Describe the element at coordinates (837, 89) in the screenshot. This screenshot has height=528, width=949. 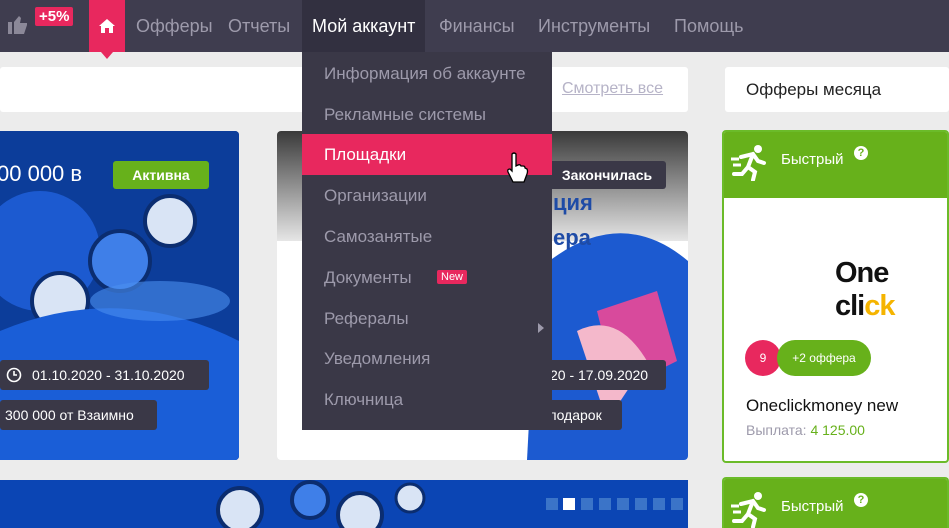
I see `offers-of-month-header: Офферы месяца` at that location.